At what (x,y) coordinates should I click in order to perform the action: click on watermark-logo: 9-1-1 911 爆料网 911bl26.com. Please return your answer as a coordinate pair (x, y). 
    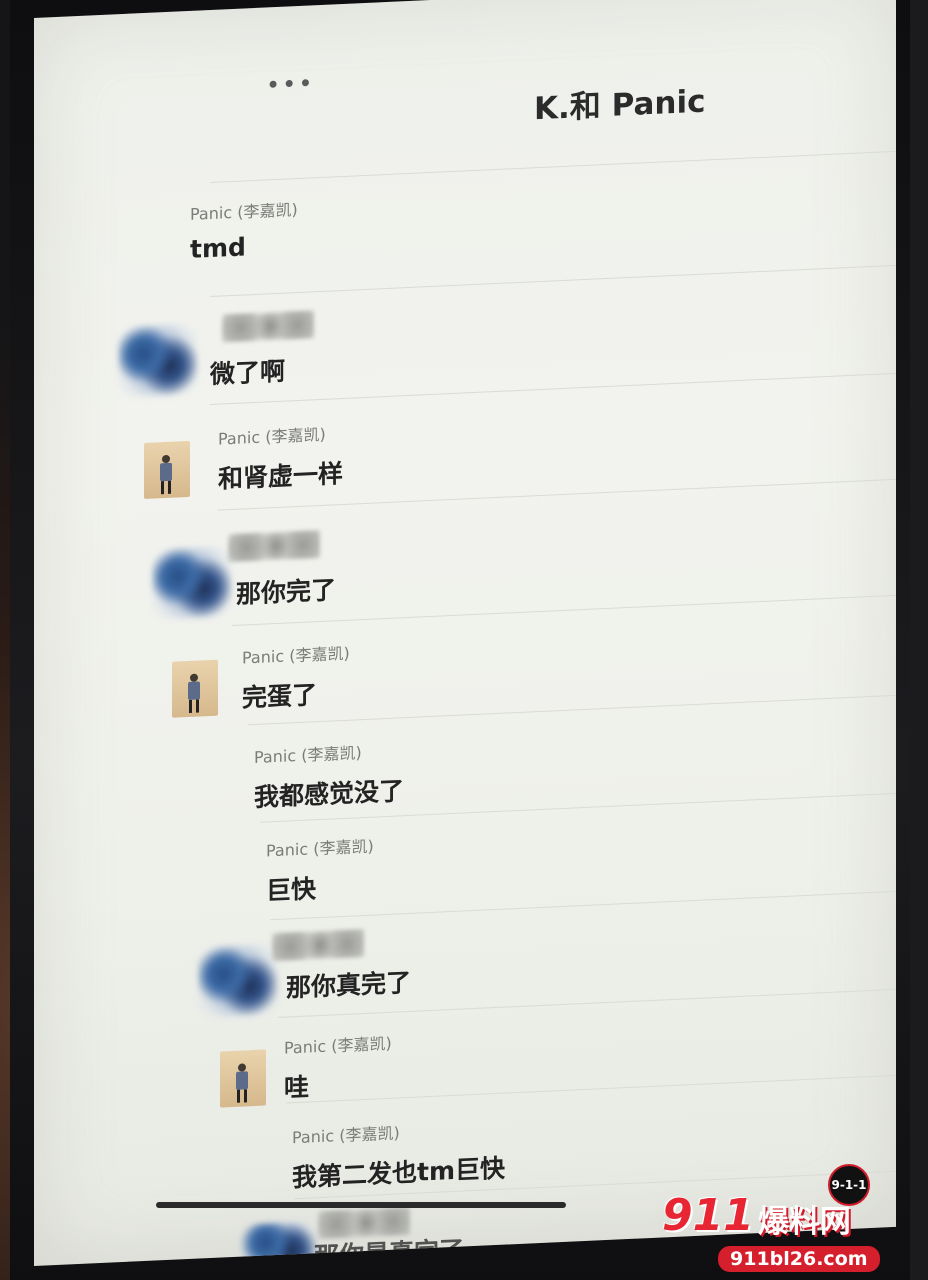
    Looking at the image, I should click on (785, 1219).